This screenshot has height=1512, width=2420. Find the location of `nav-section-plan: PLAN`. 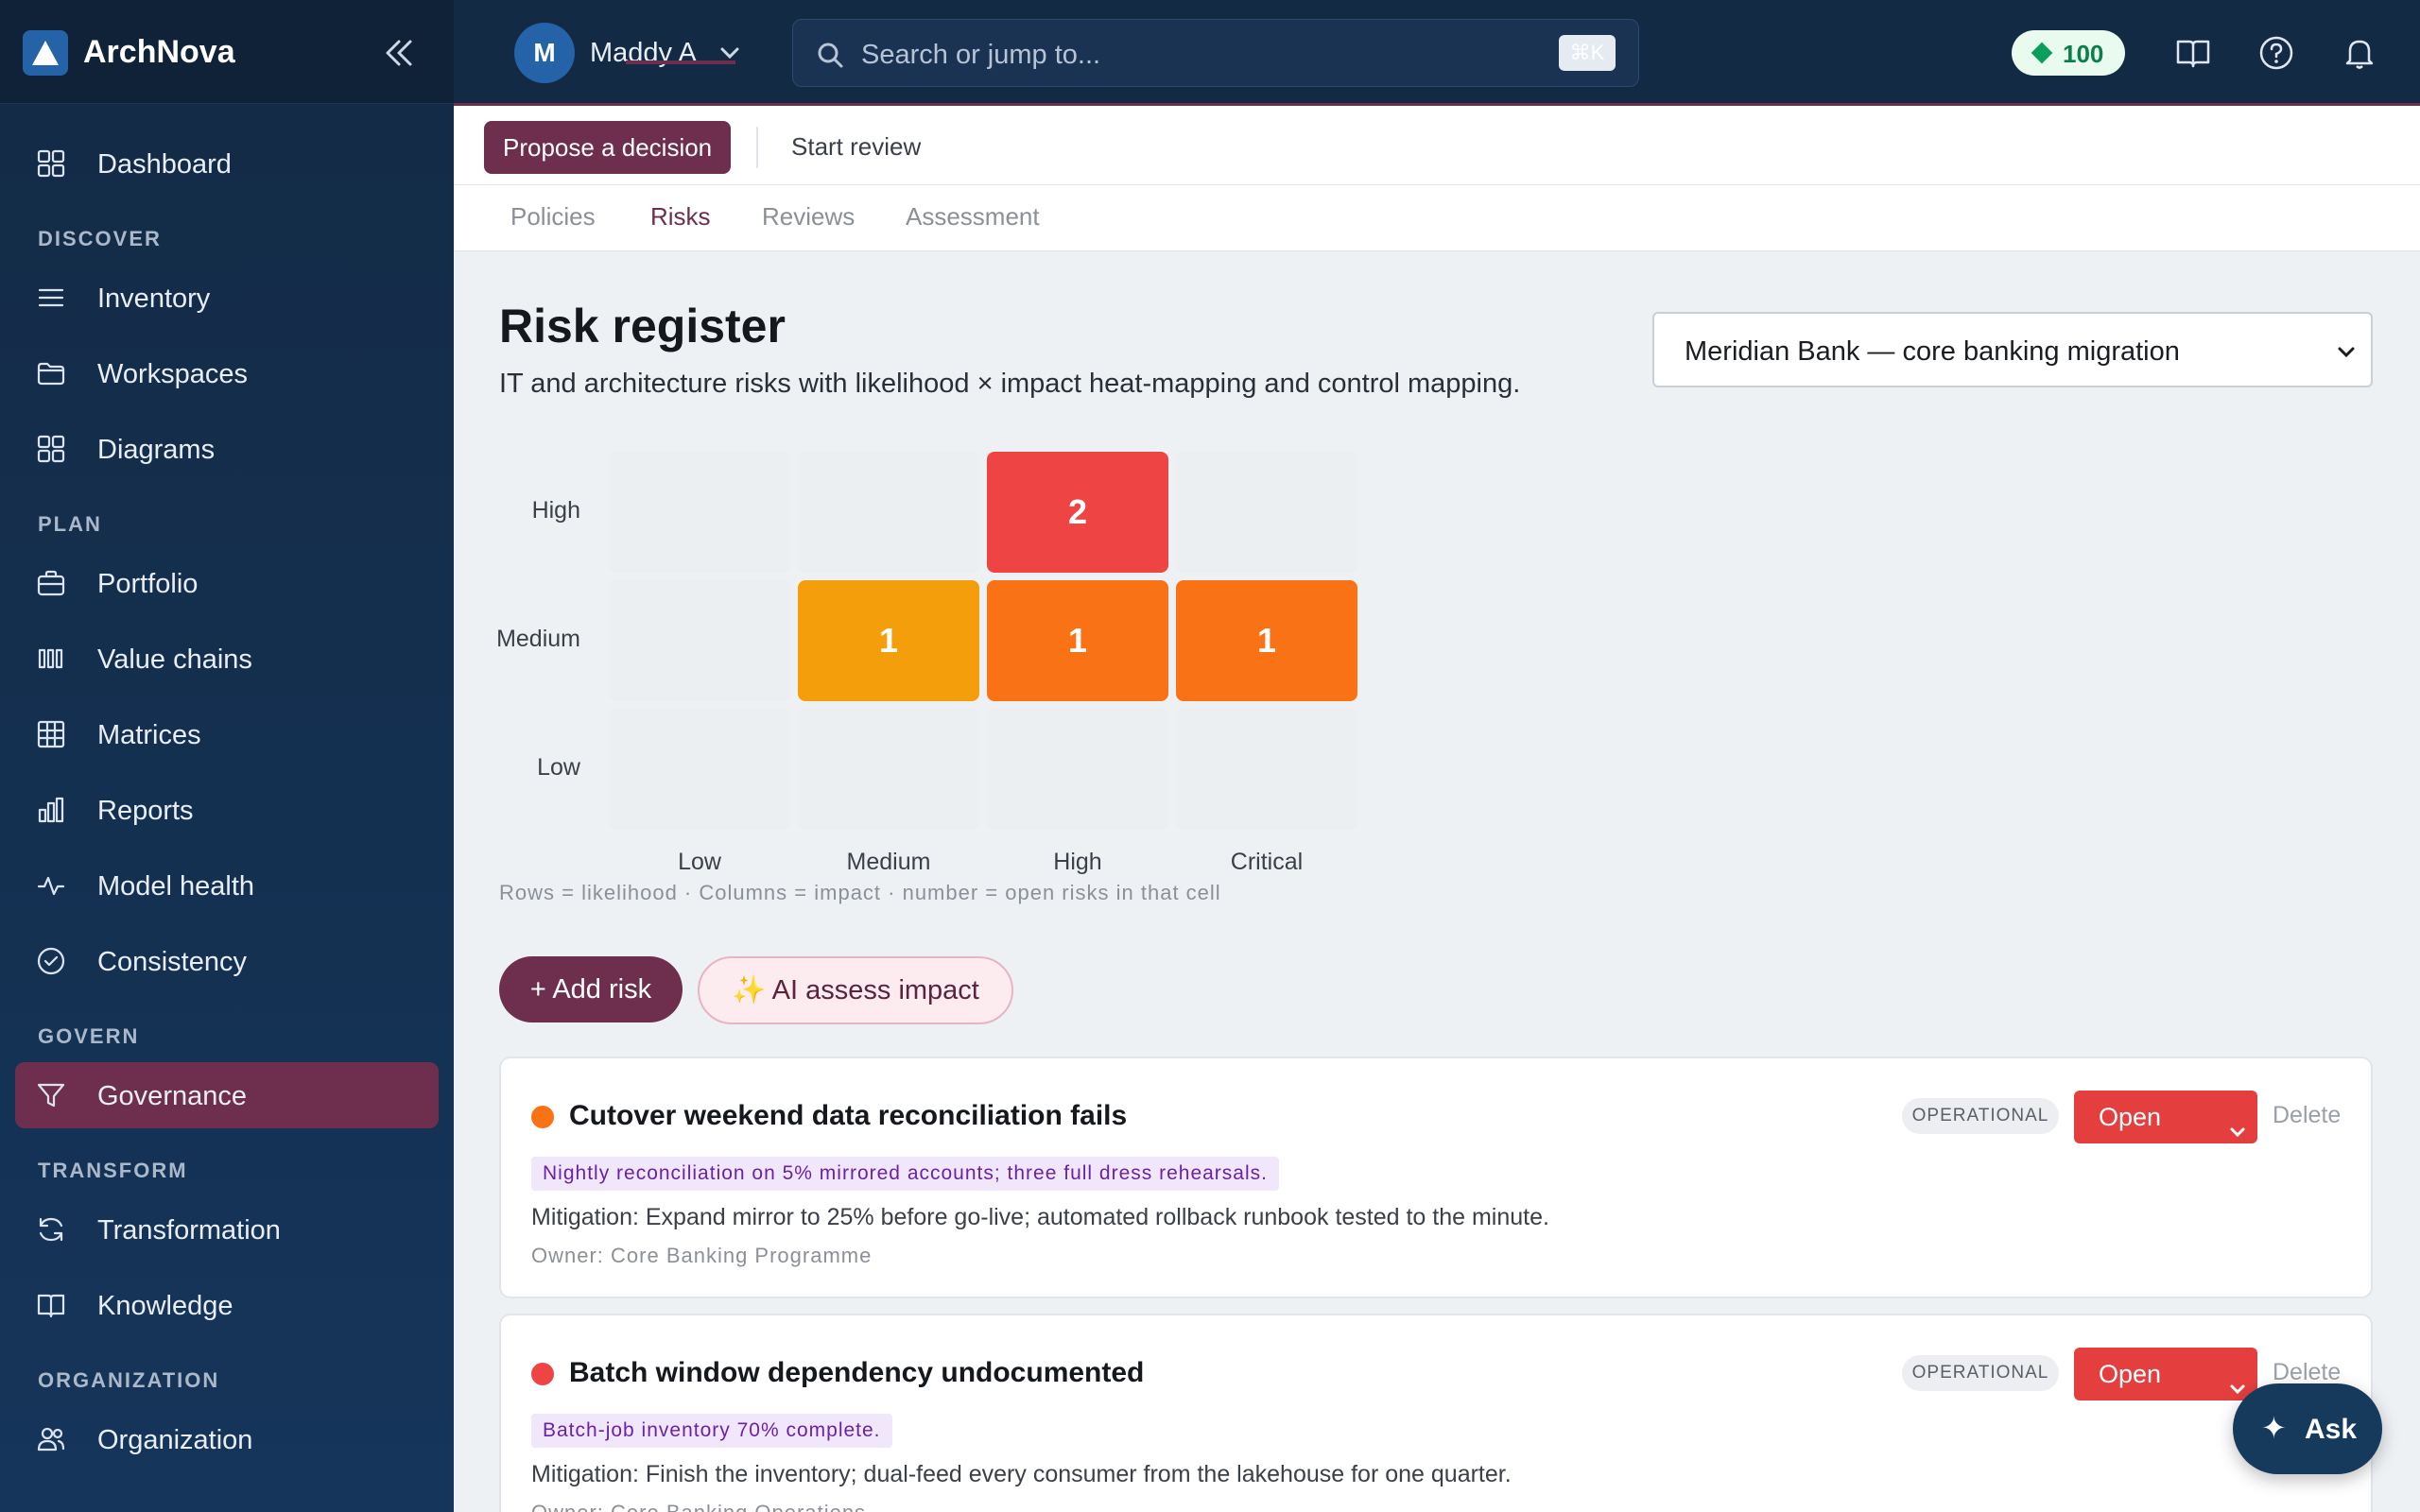

nav-section-plan: PLAN is located at coordinates (70, 524).